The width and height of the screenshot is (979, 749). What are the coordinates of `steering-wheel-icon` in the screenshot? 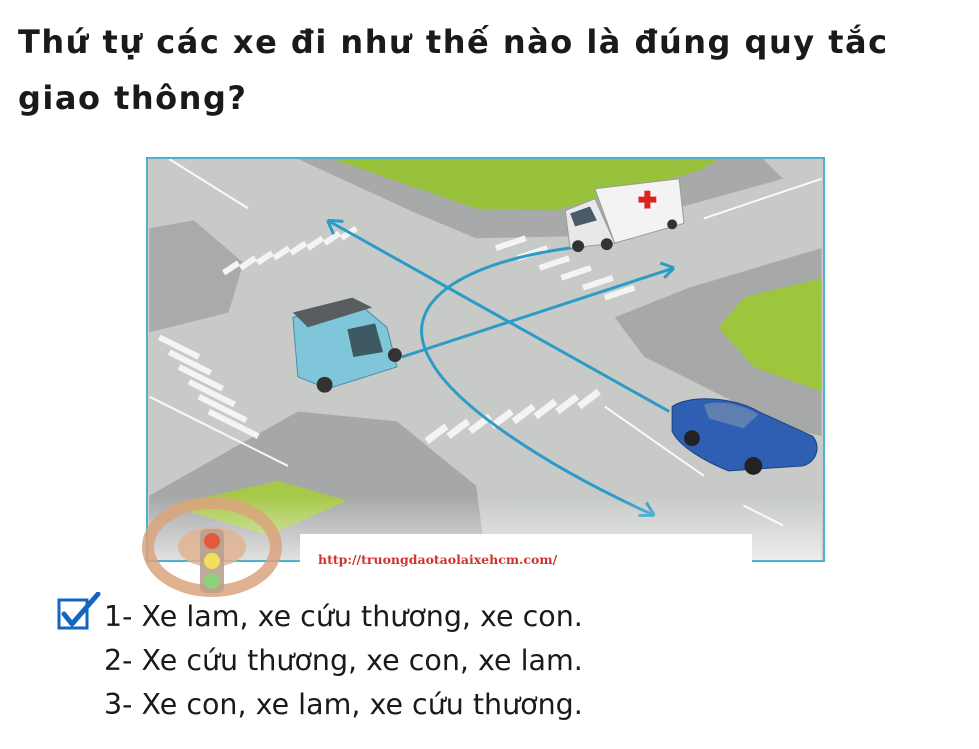 It's located at (212, 547).